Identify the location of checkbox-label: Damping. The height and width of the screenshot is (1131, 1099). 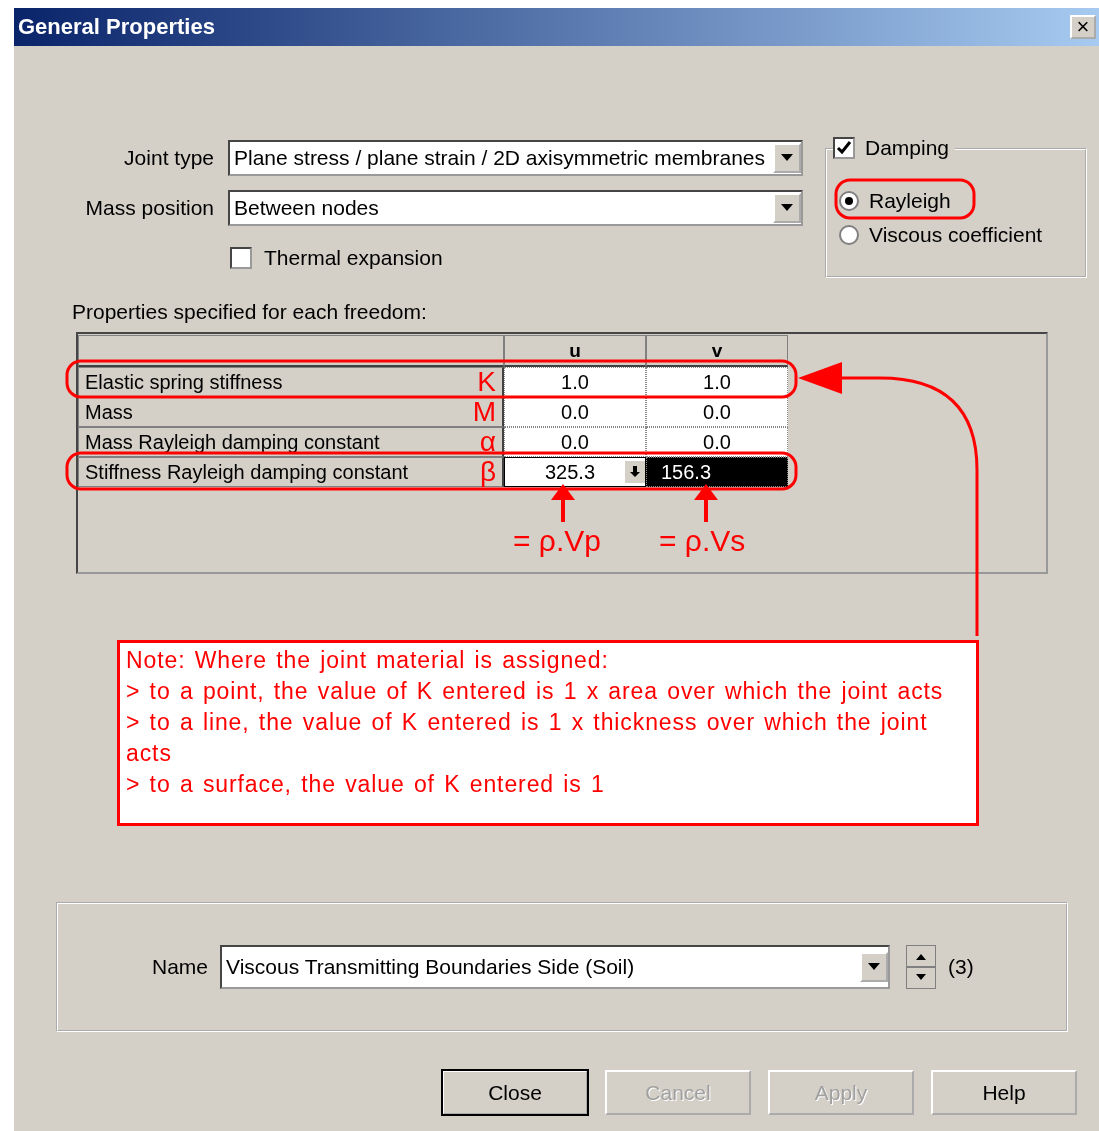
(907, 148).